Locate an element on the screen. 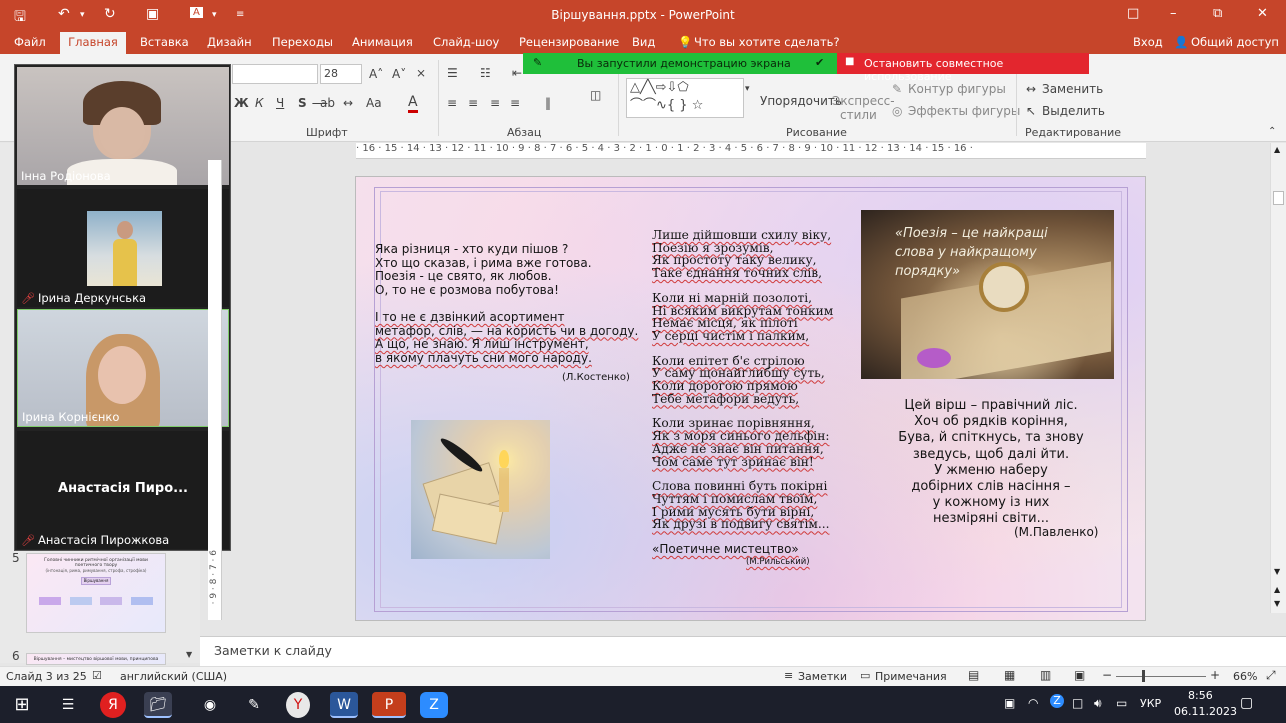 The width and height of the screenshot is (1286, 723). font-size-input: 28 is located at coordinates (341, 74).